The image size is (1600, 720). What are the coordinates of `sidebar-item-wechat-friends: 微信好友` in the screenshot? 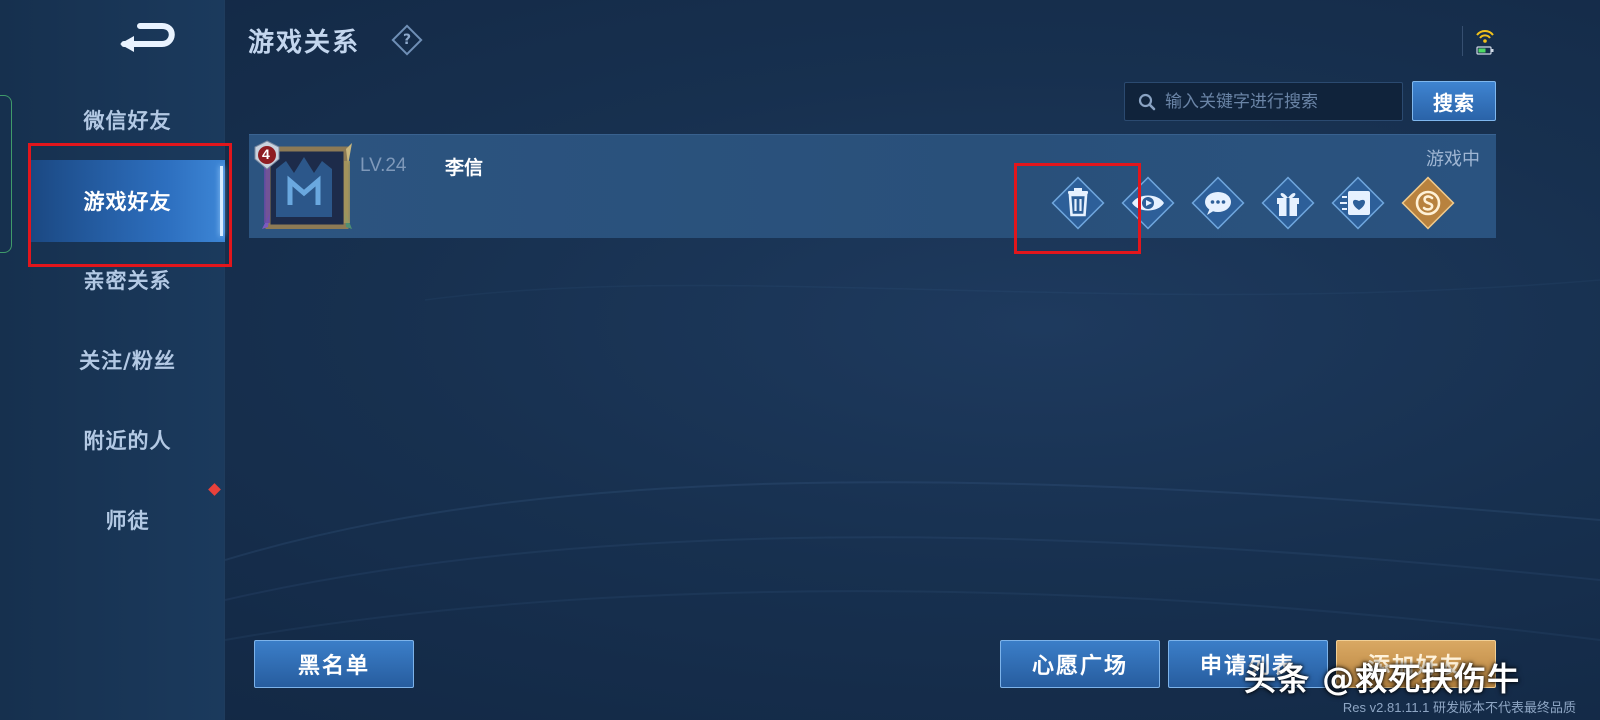 It's located at (127, 120).